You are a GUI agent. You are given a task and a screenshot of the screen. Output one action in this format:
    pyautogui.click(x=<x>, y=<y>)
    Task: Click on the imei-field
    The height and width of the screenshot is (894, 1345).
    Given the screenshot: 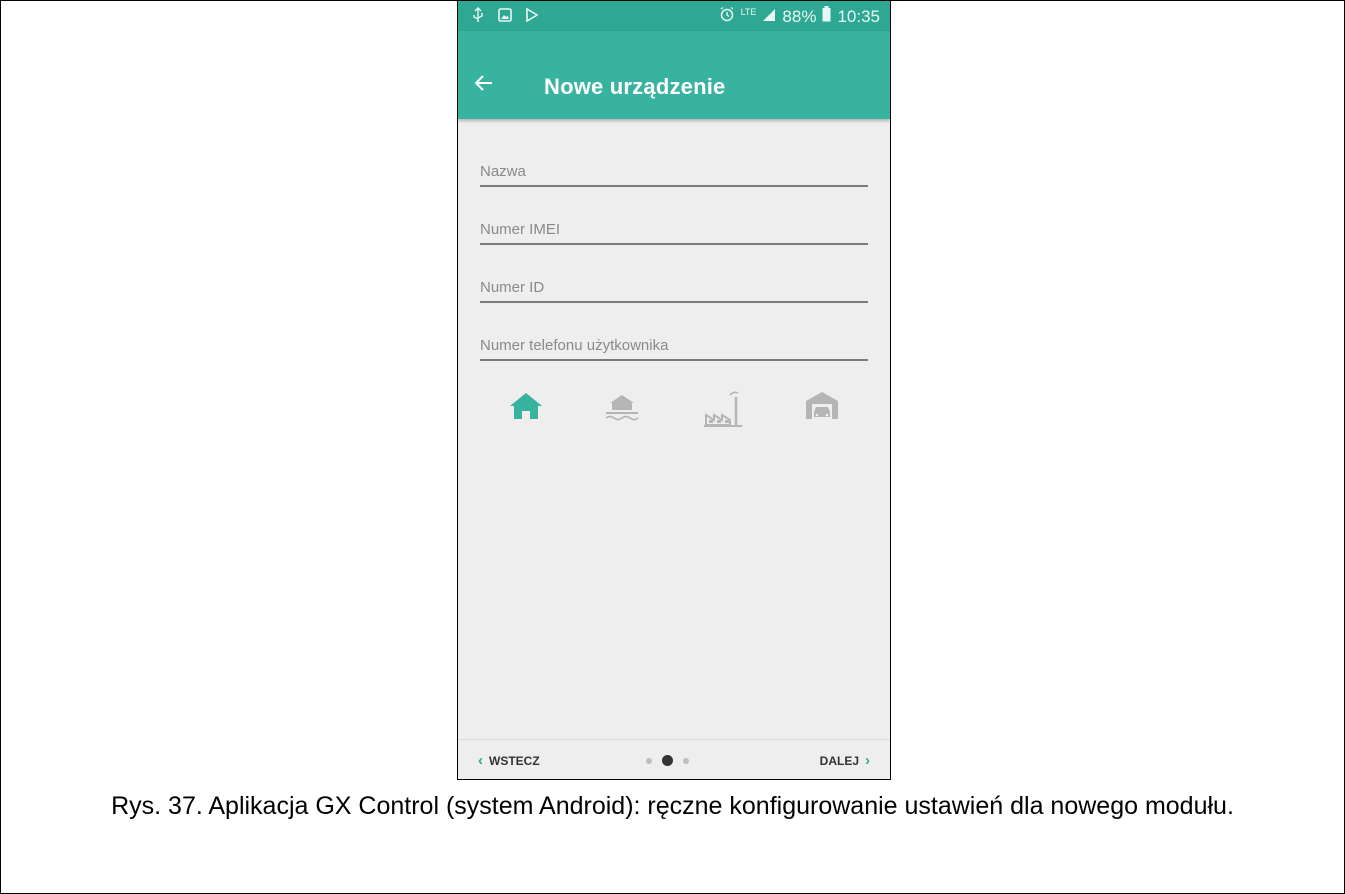 What is the action you would take?
    pyautogui.click(x=674, y=231)
    